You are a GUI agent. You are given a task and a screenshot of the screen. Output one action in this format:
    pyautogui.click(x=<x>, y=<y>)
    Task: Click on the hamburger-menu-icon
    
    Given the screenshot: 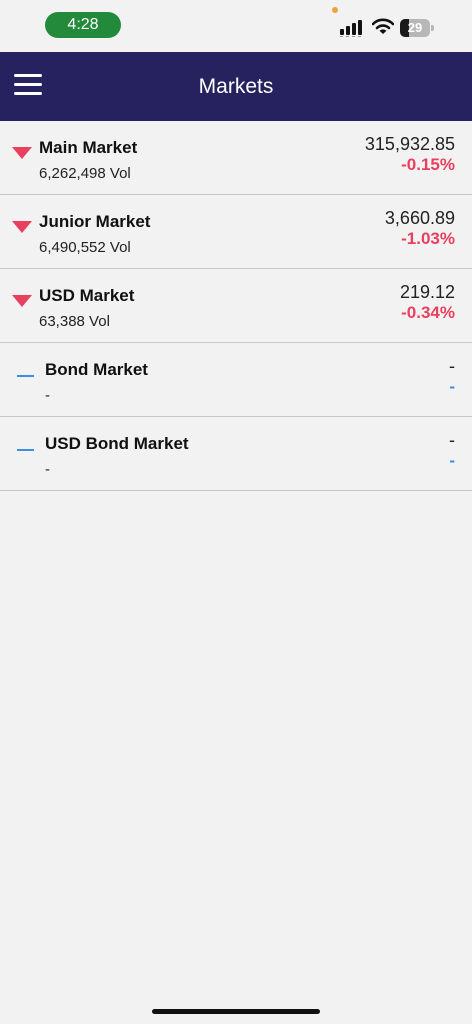 What is the action you would take?
    pyautogui.click(x=29, y=87)
    